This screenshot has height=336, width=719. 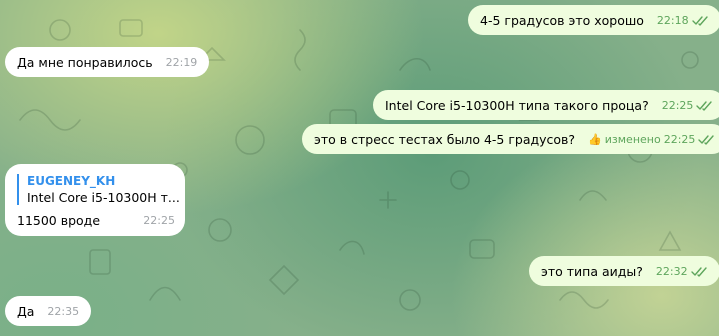 I want to click on message-bubble-outgoing: 4-5 градусов это хорошо 22:18, so click(x=593, y=20).